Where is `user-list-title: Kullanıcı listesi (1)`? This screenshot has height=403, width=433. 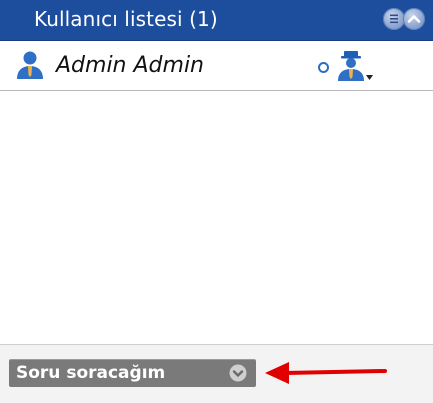 user-list-title: Kullanıcı listesi (1) is located at coordinates (126, 19).